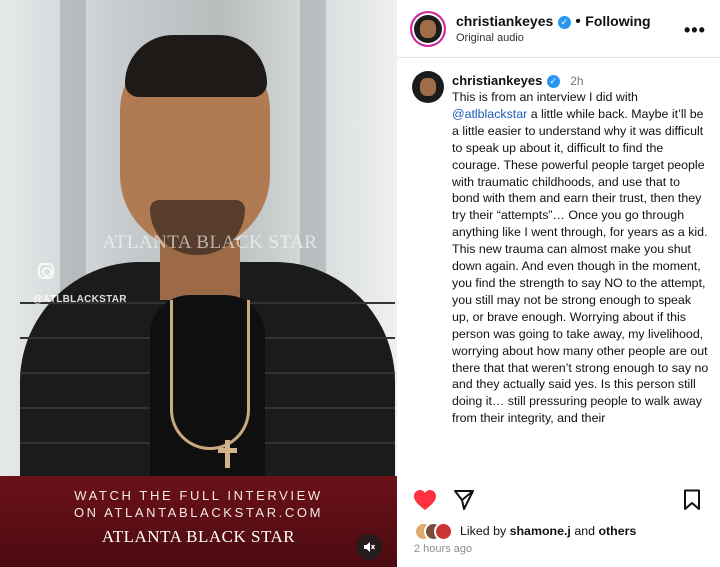  What do you see at coordinates (485, 531) in the screenshot?
I see `likes-prefix: Liked by` at bounding box center [485, 531].